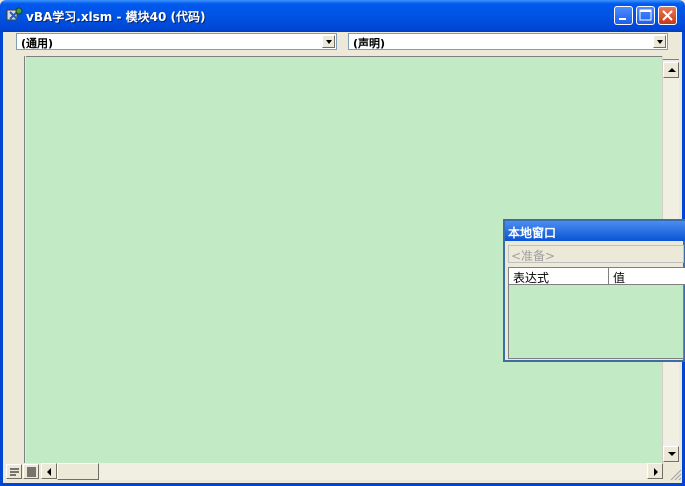 The image size is (685, 486). Describe the element at coordinates (342, 43) in the screenshot. I see `procedure-toolbar: (通用) (声明)` at that location.